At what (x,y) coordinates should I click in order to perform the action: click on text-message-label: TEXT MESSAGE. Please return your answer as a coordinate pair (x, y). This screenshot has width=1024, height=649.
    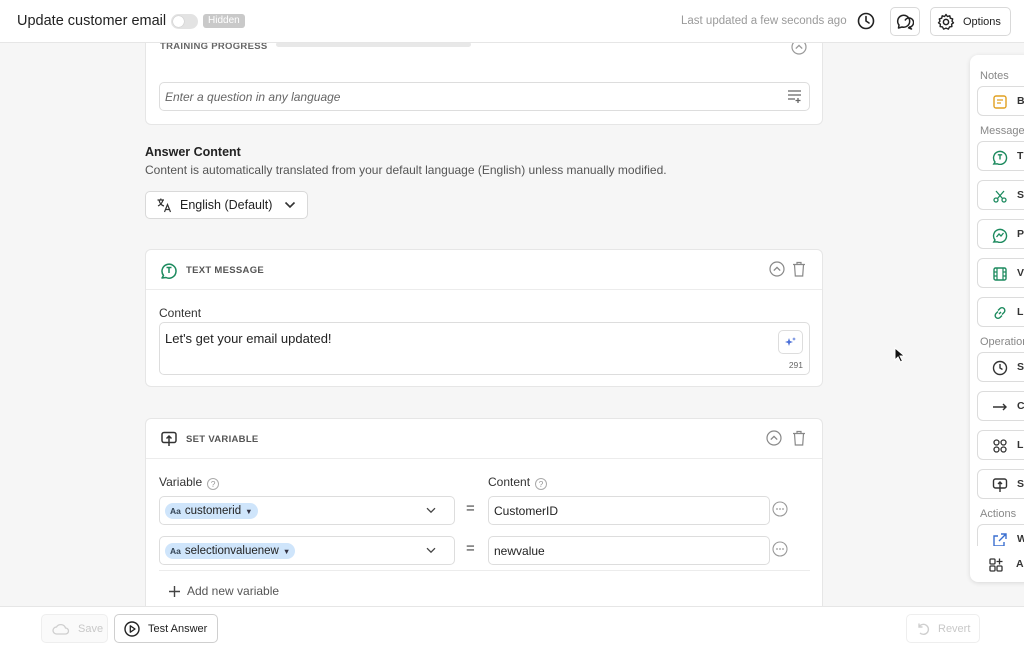
    Looking at the image, I should click on (225, 270).